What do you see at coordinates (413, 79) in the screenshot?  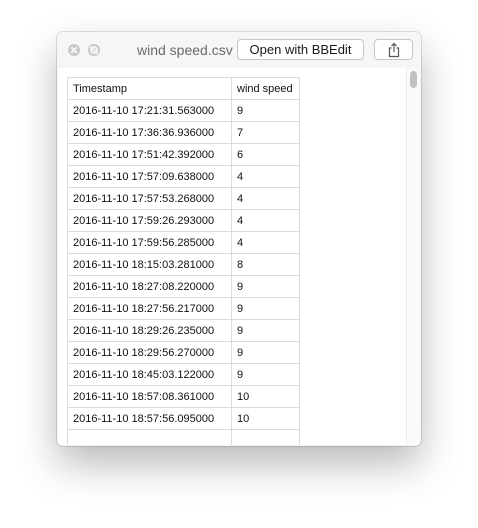 I see `scrollbar-thumb` at bounding box center [413, 79].